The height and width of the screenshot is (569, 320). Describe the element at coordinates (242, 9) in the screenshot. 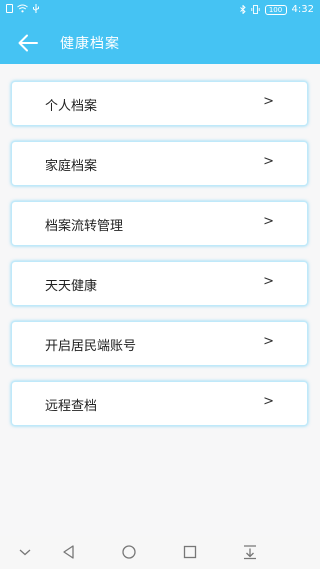

I see `bluetooth-icon` at that location.